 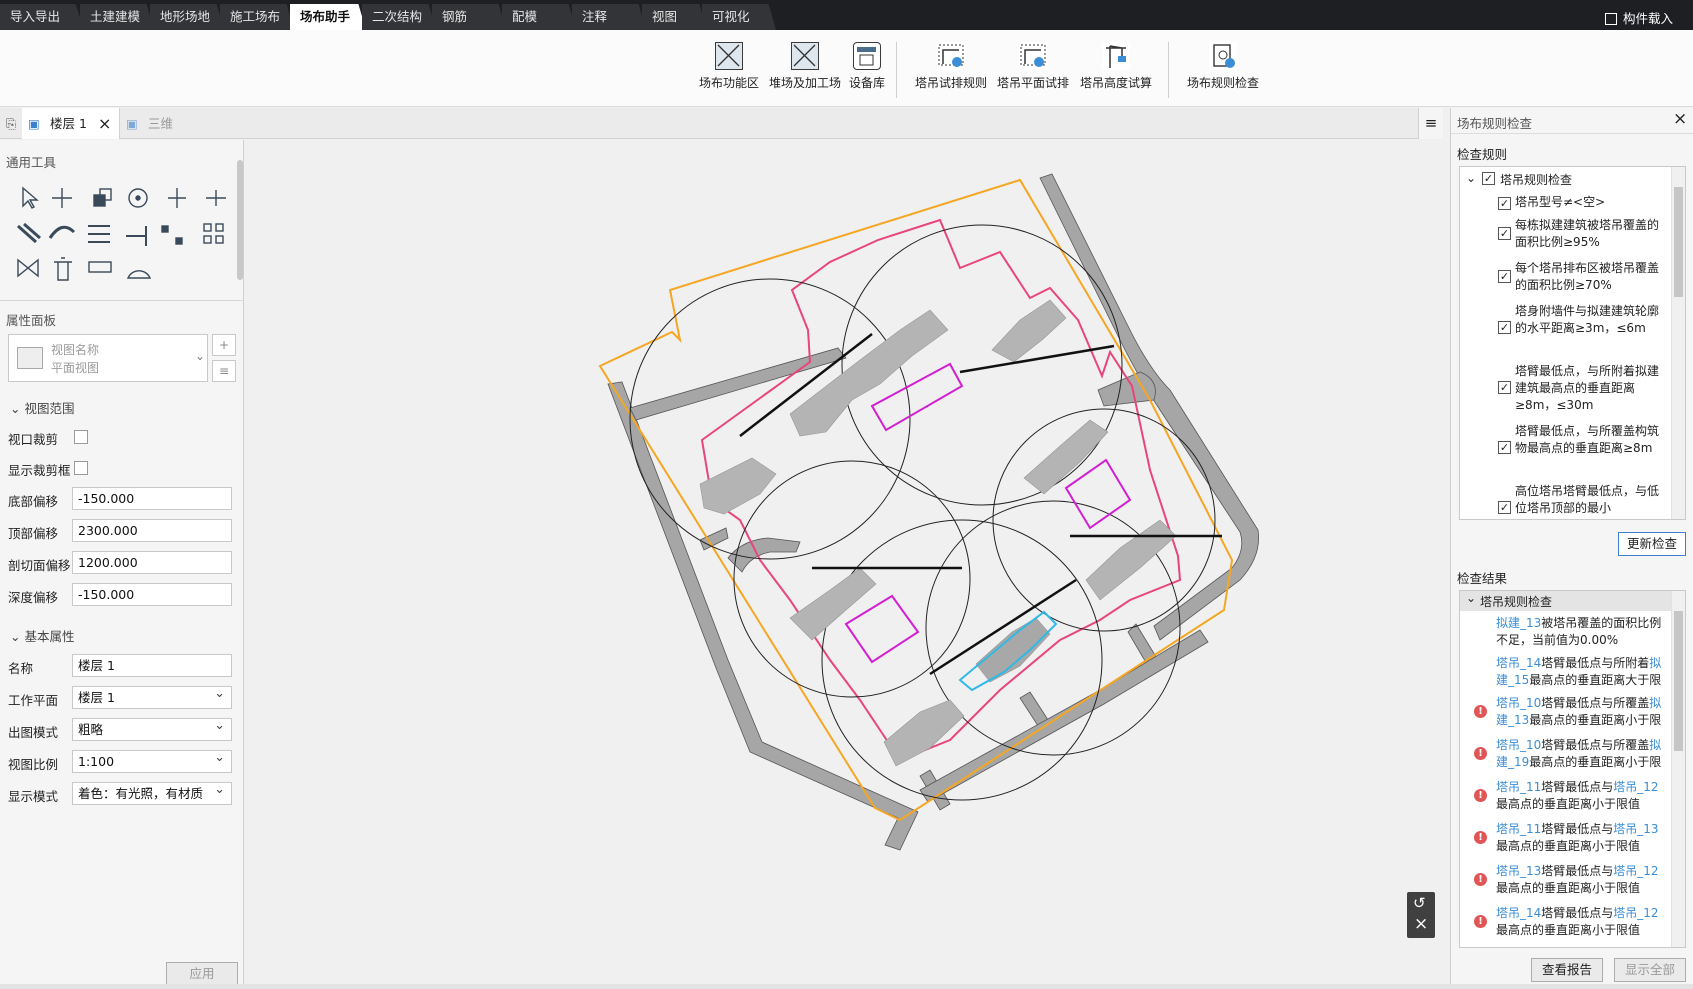 I want to click on rule-checkbox-1: ✓, so click(x=1504, y=203).